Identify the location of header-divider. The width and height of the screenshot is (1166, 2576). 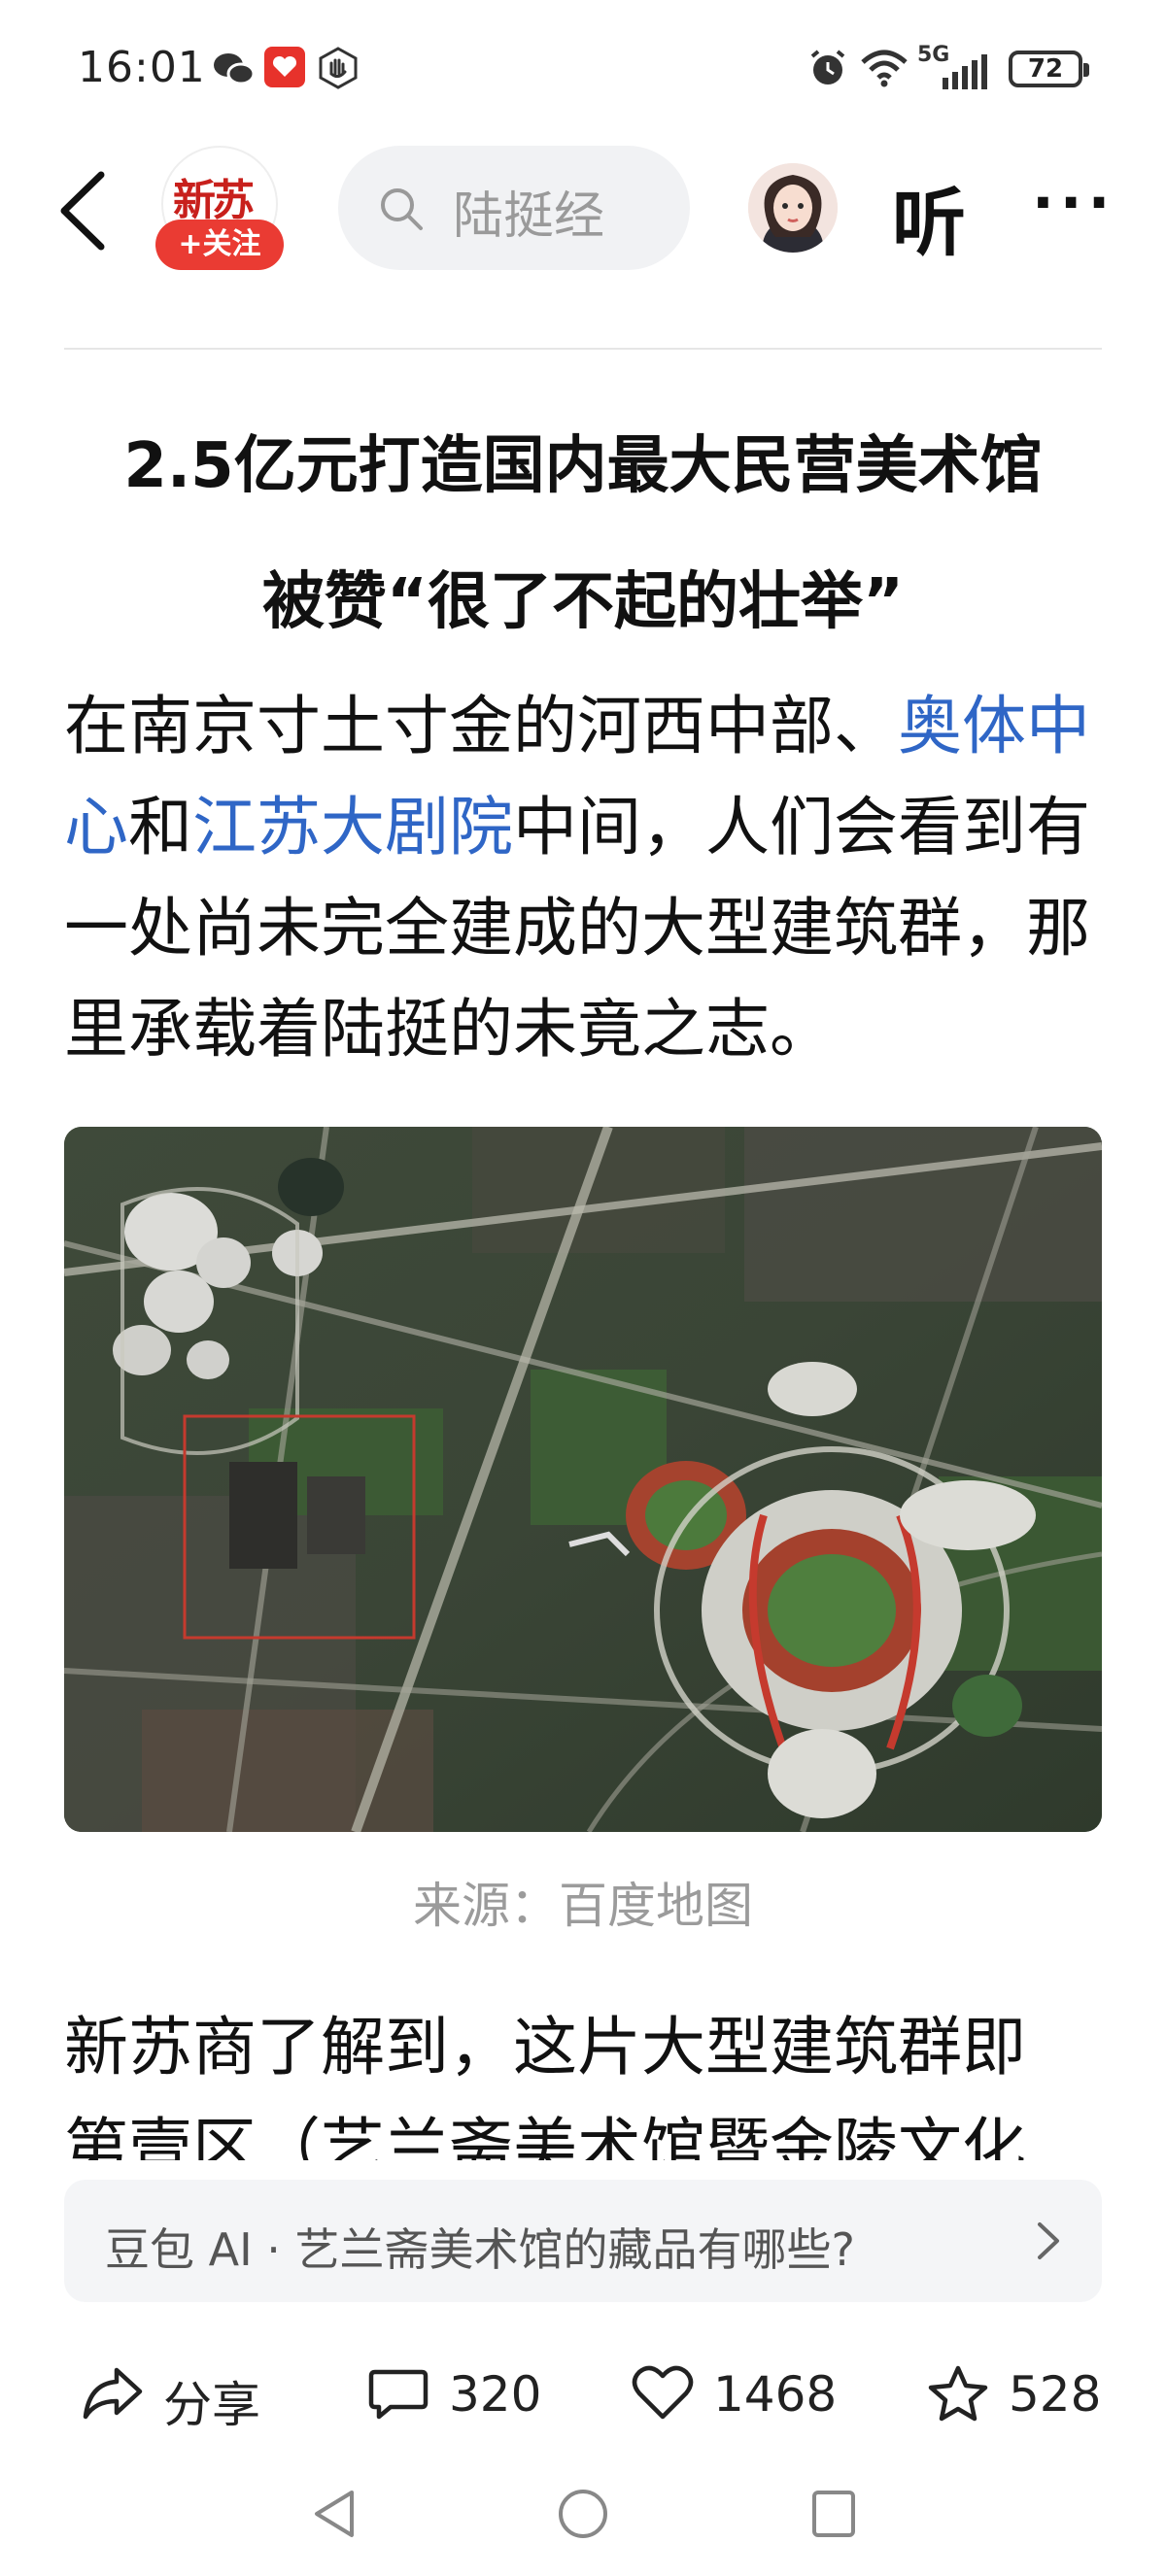
(583, 349).